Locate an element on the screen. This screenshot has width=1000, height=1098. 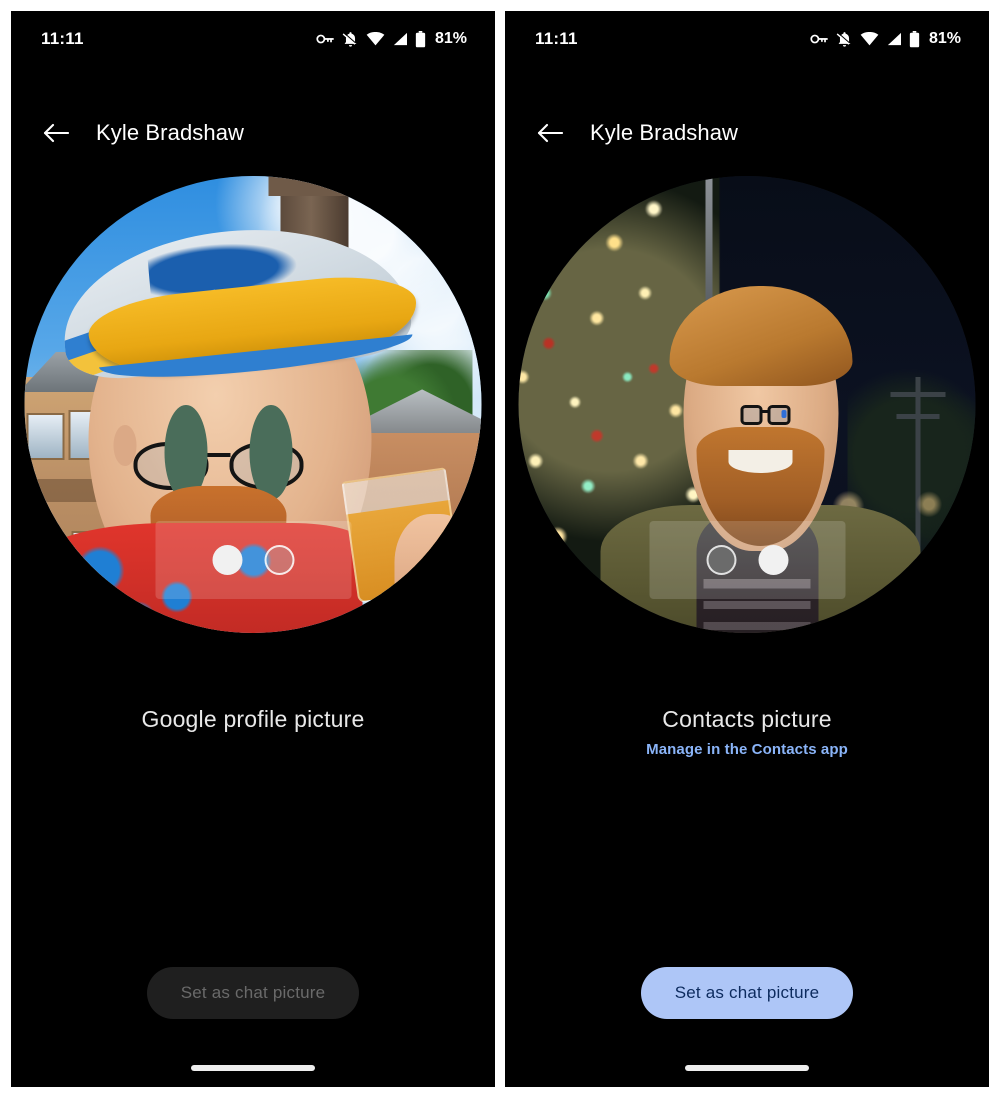
caption-block: Google profile picture is located at coordinates (253, 719).